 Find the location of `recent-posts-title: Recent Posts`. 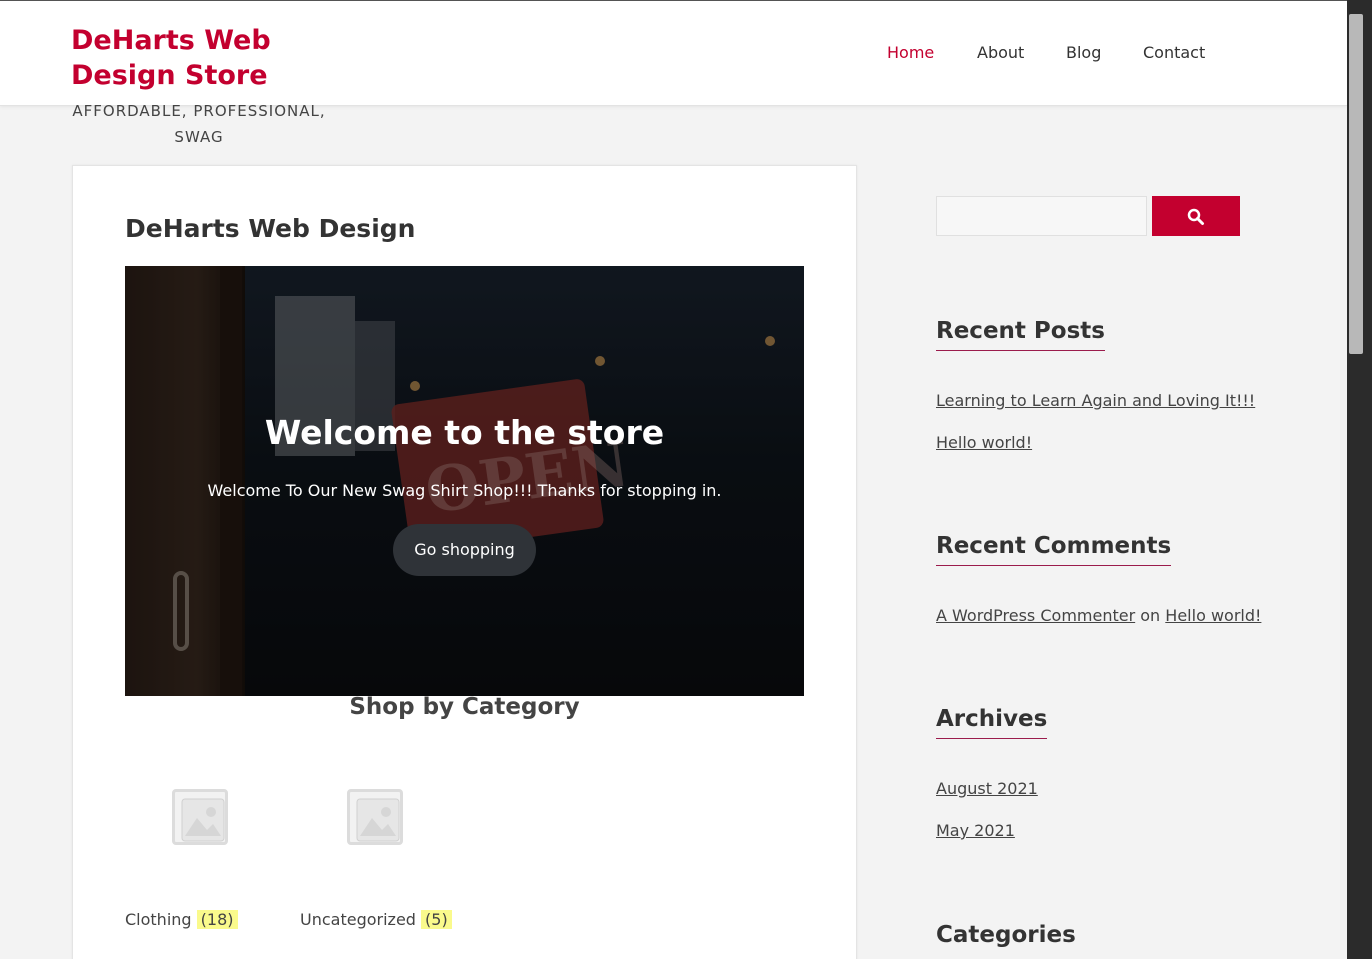

recent-posts-title: Recent Posts is located at coordinates (1020, 334).